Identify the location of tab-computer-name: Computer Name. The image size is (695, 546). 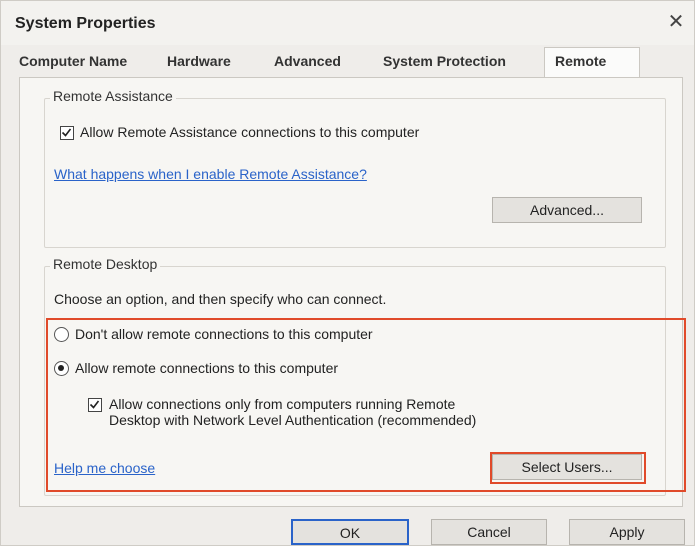
(73, 61).